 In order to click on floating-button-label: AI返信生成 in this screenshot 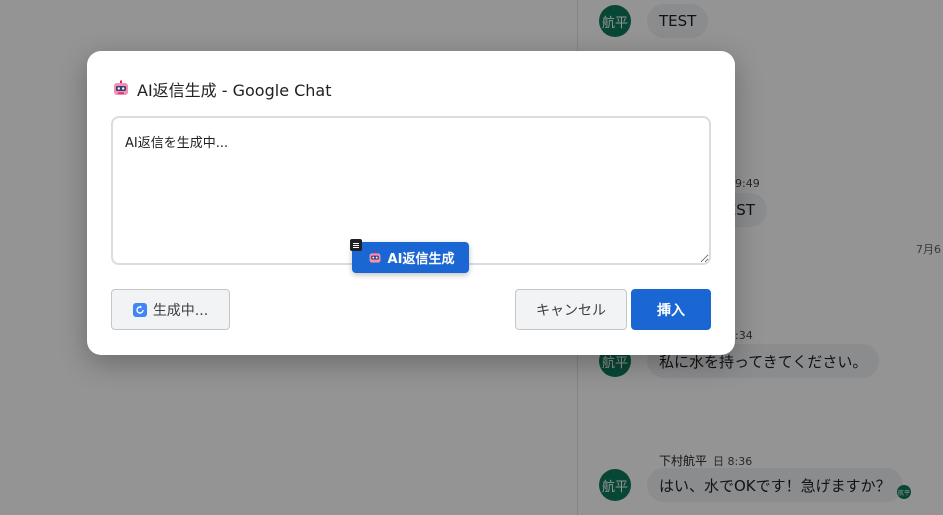, I will do `click(421, 259)`.